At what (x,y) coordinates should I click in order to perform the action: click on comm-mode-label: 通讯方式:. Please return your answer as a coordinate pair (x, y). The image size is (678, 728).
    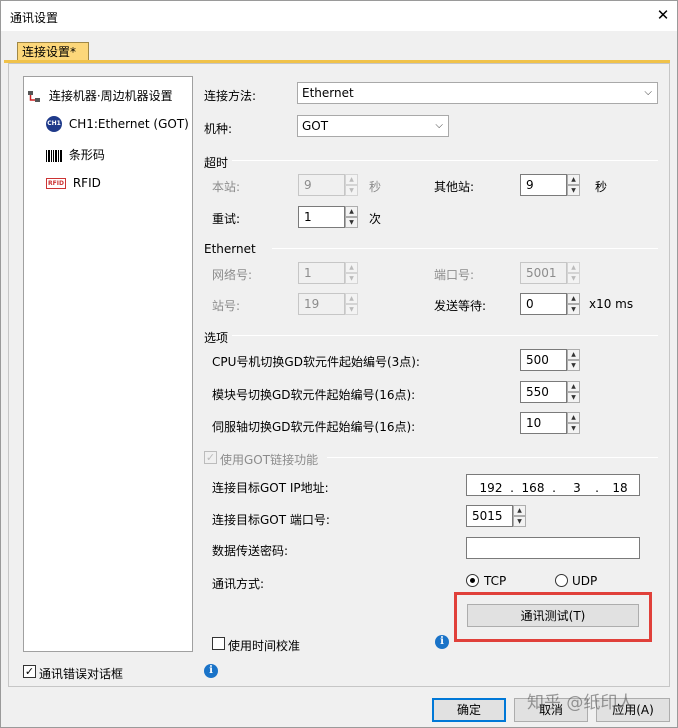
    Looking at the image, I should click on (238, 584).